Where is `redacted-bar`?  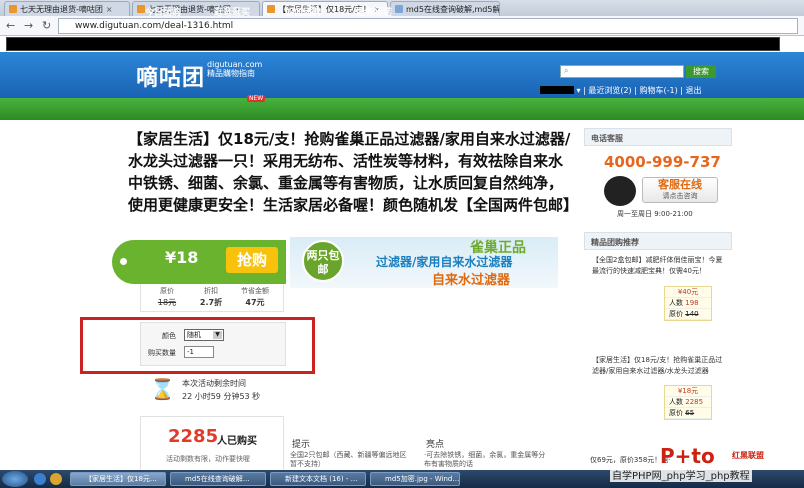
redacted-bar is located at coordinates (393, 44).